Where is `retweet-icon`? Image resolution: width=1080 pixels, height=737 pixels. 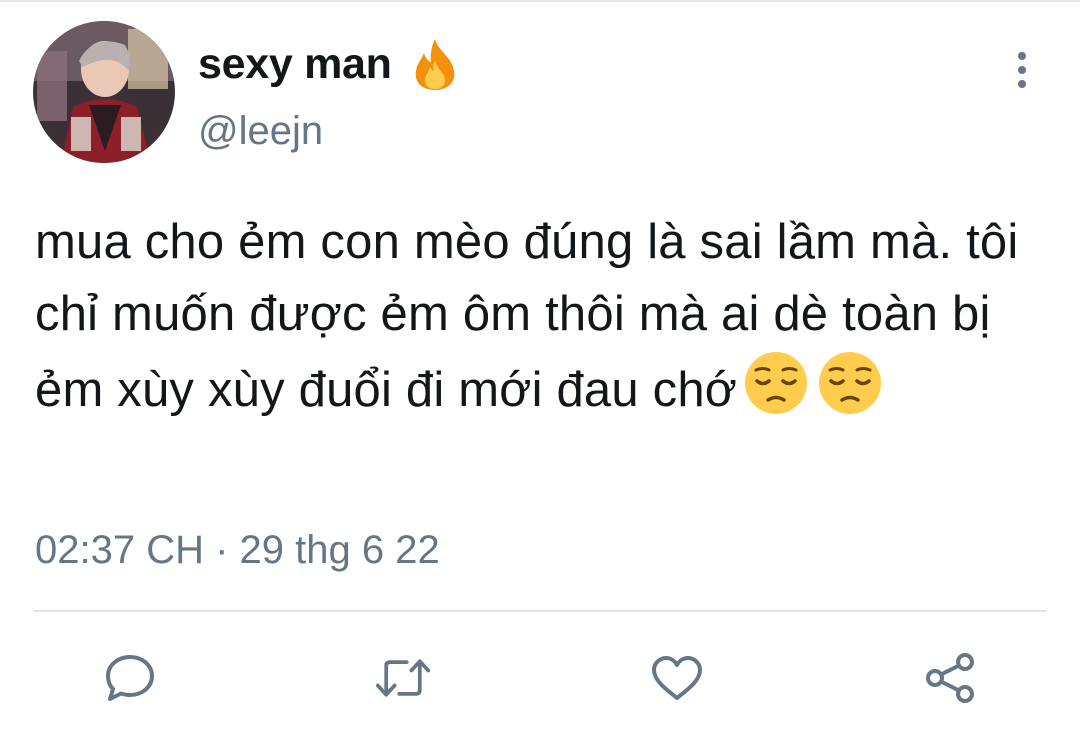 retweet-icon is located at coordinates (403, 678).